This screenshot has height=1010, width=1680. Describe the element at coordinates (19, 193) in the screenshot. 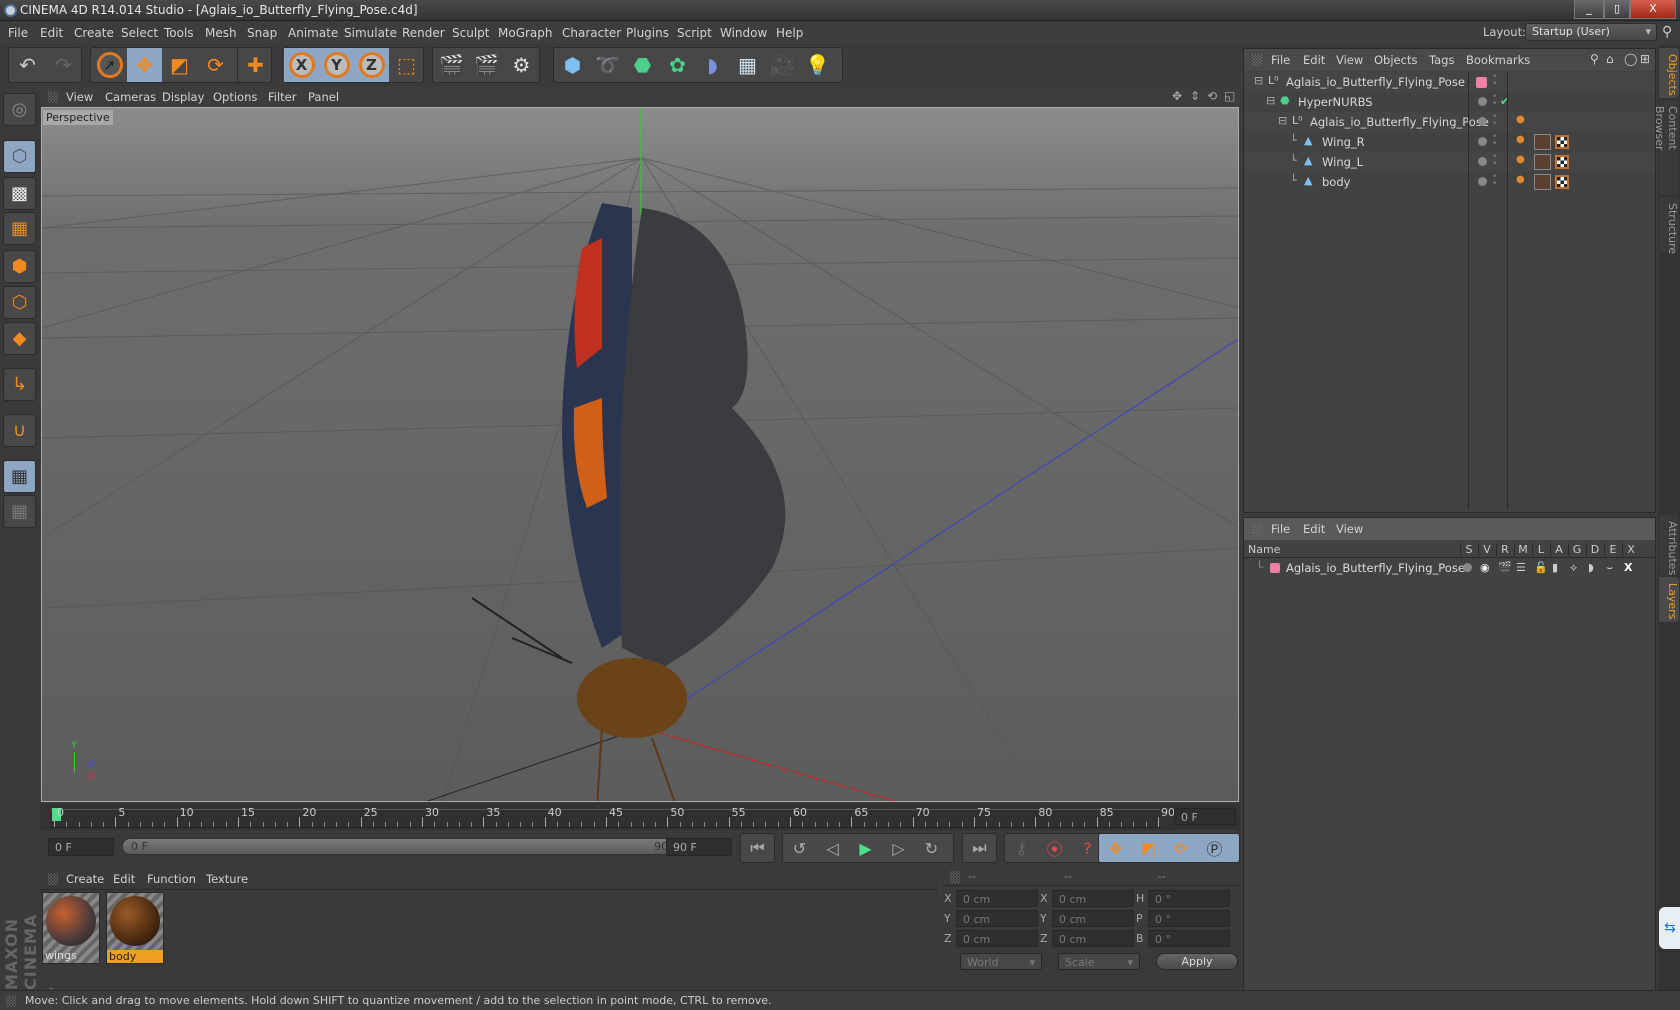

I see `texture-mode-icon: ▩` at that location.